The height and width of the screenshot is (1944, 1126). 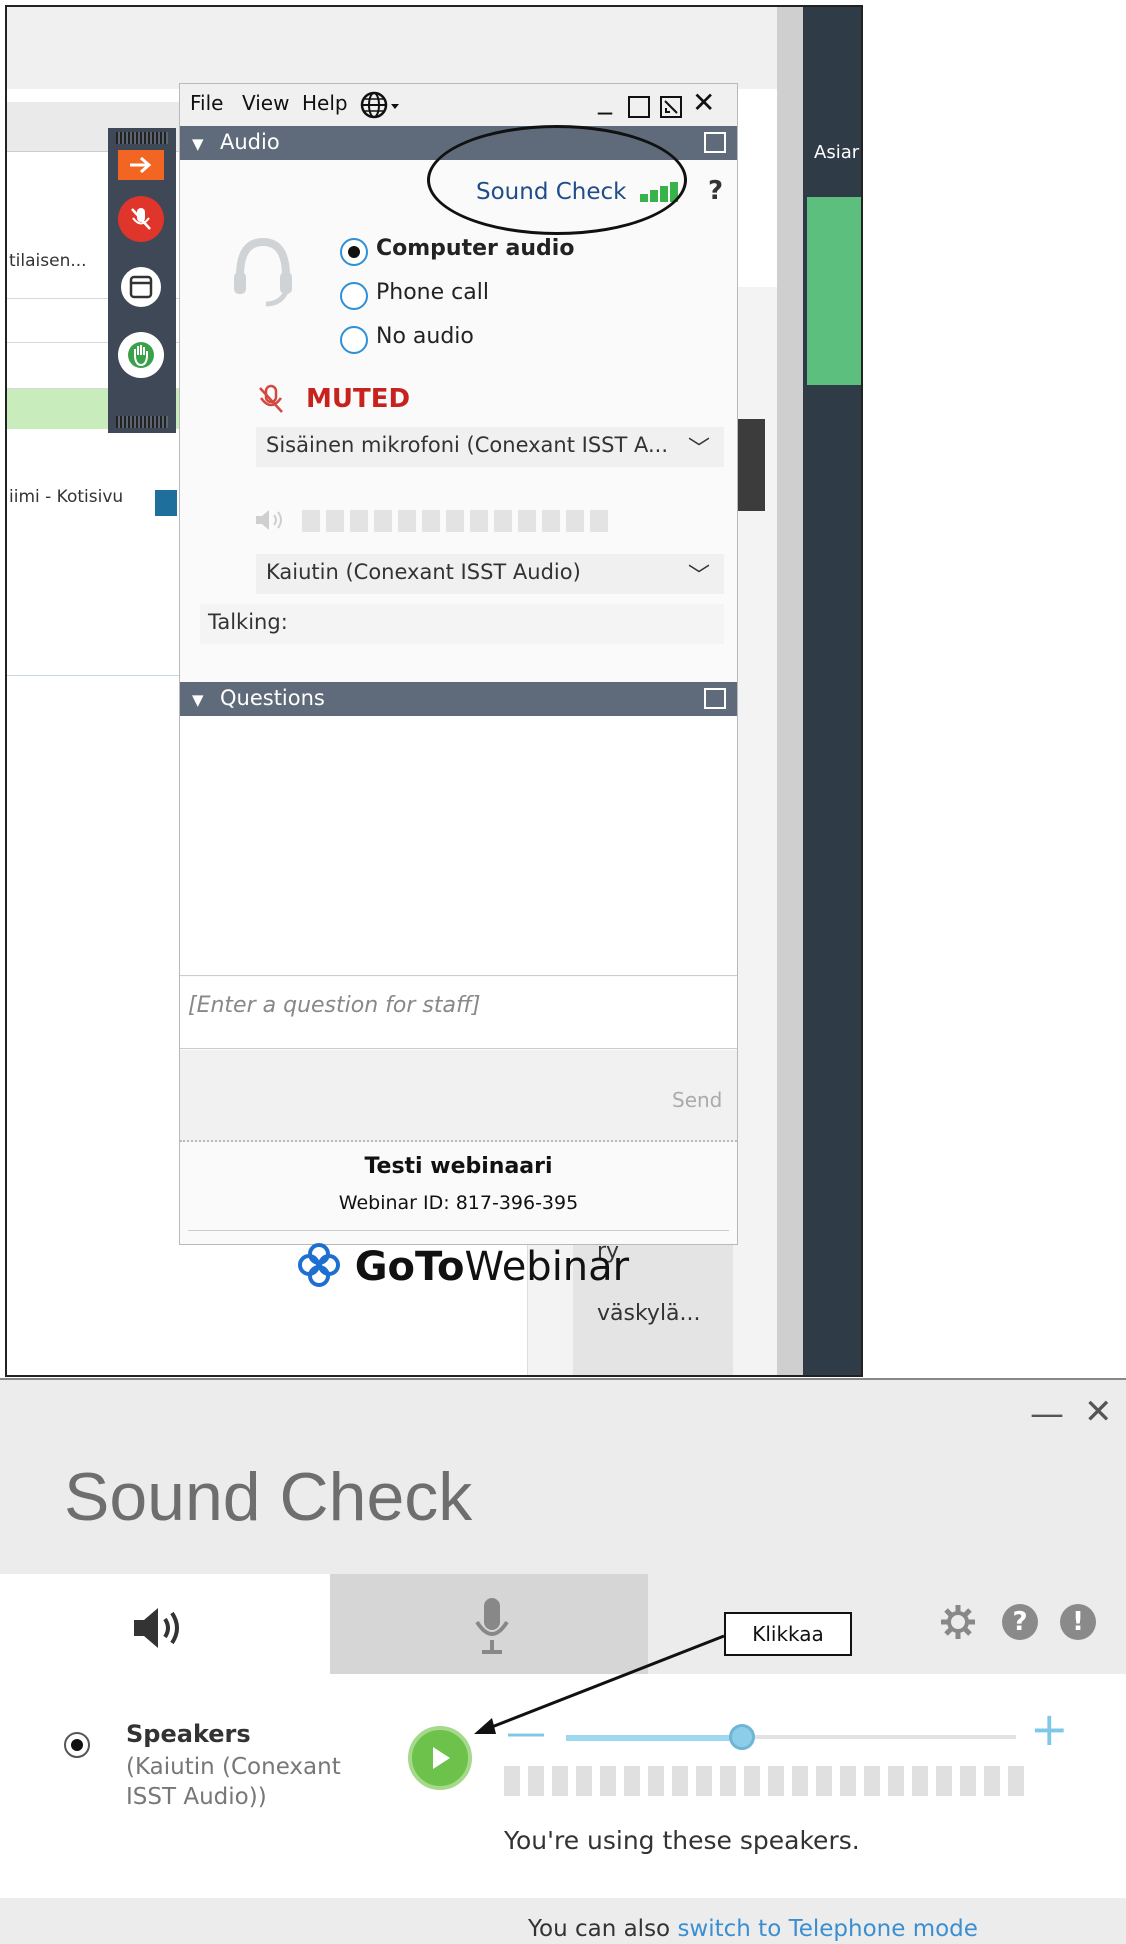 What do you see at coordinates (265, 103) in the screenshot?
I see `menu-view: View` at bounding box center [265, 103].